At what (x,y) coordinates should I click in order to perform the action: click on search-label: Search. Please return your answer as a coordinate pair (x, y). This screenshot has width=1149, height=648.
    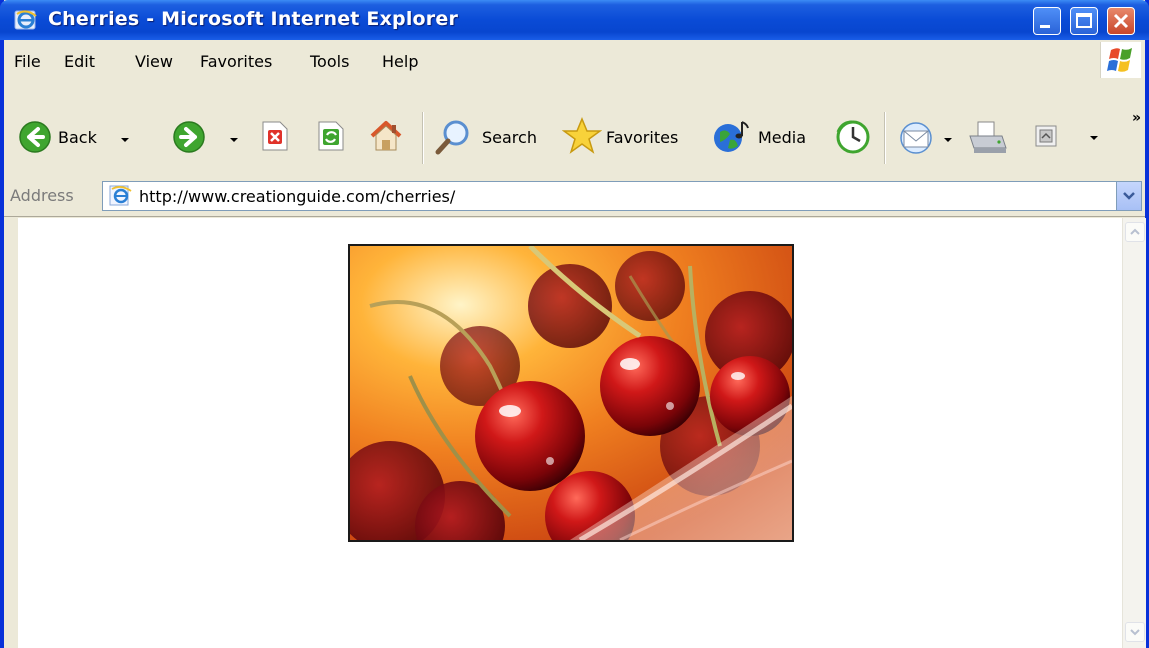
    Looking at the image, I should click on (509, 137).